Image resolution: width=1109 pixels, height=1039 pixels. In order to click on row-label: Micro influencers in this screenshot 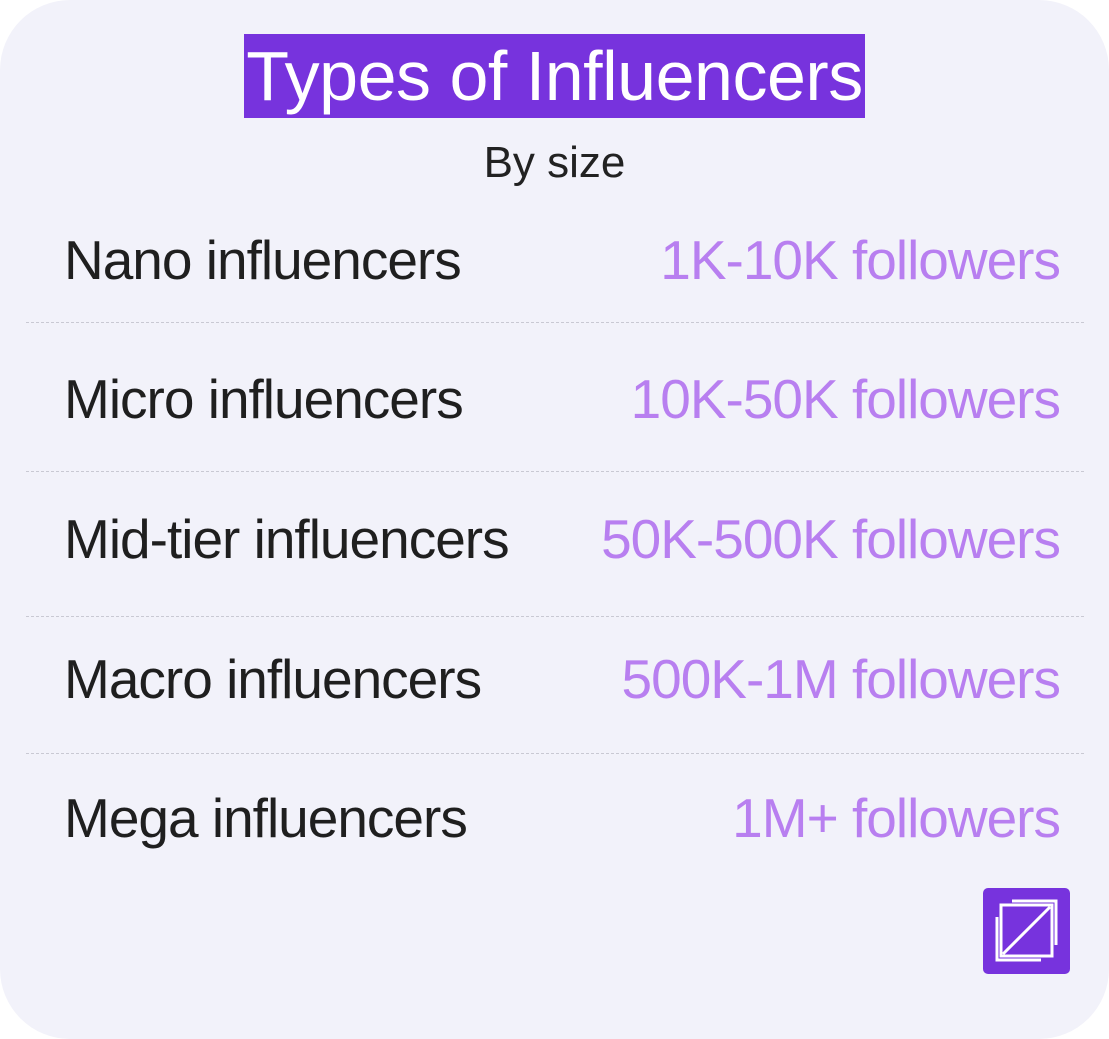, I will do `click(264, 399)`.